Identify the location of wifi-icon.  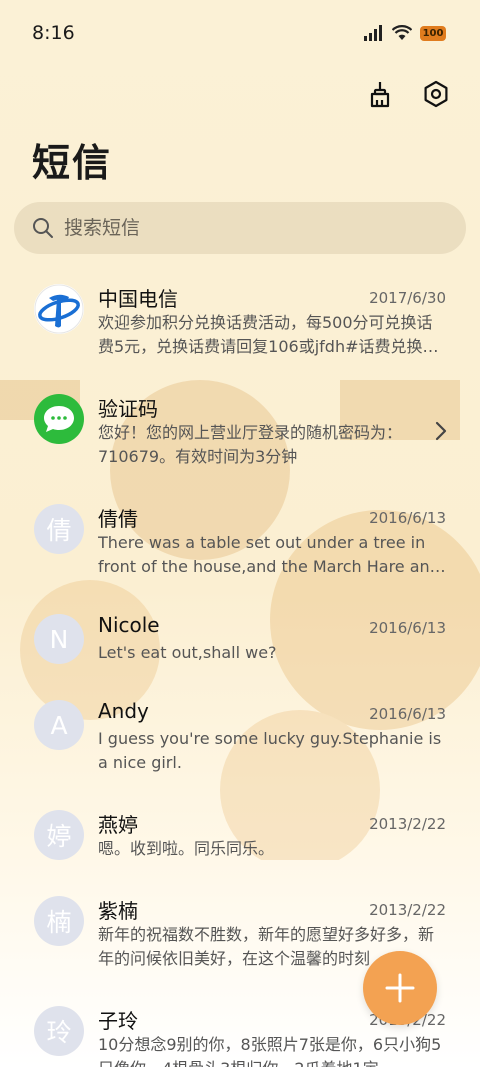
(402, 32).